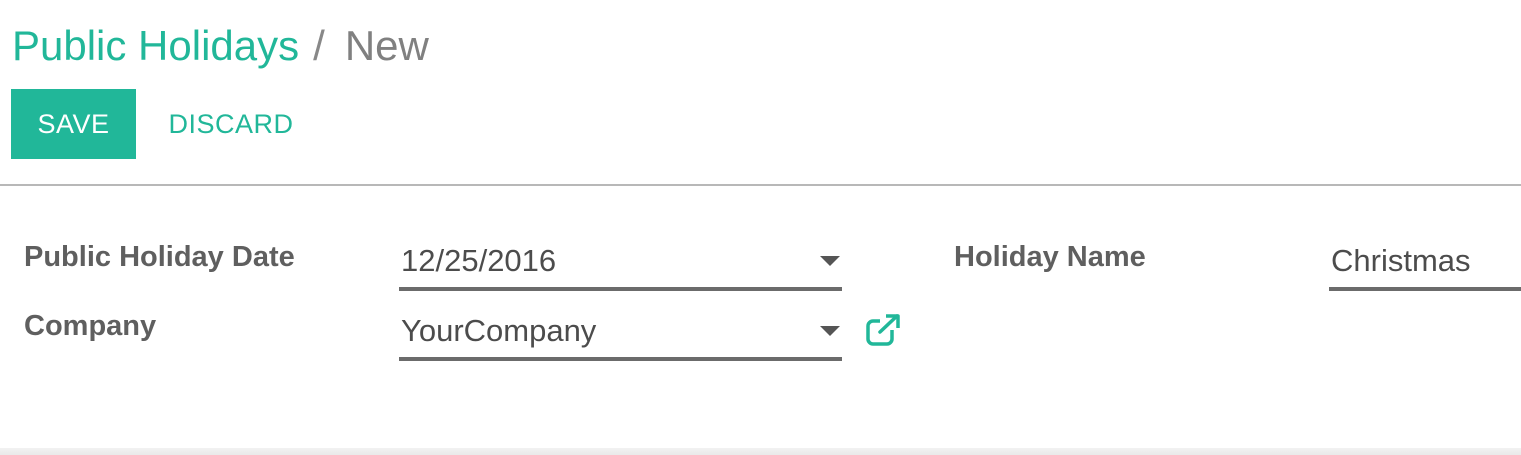 Image resolution: width=1521 pixels, height=455 pixels. What do you see at coordinates (73, 124) in the screenshot?
I see `save-button: SAVE` at bounding box center [73, 124].